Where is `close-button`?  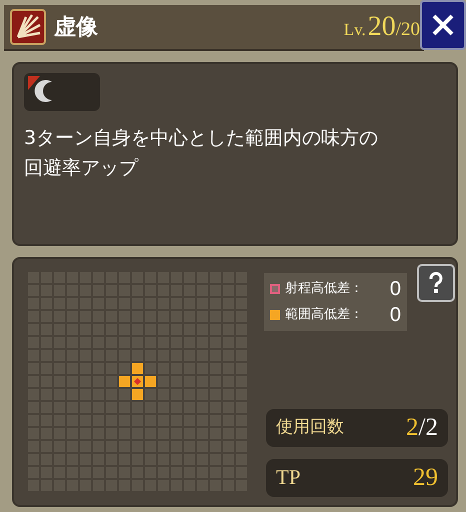 close-button is located at coordinates (443, 25).